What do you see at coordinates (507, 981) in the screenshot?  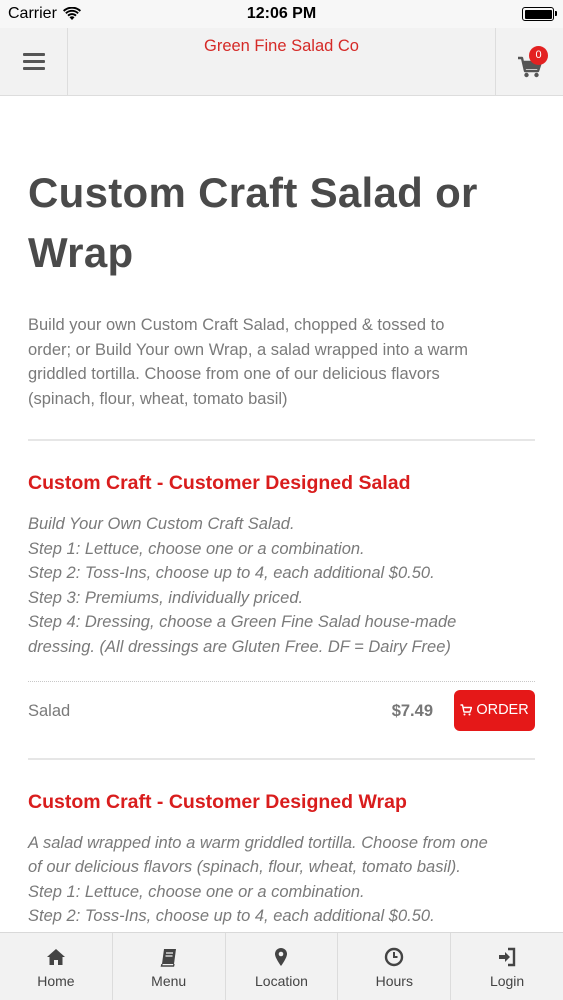 I see `tab-label: Login` at bounding box center [507, 981].